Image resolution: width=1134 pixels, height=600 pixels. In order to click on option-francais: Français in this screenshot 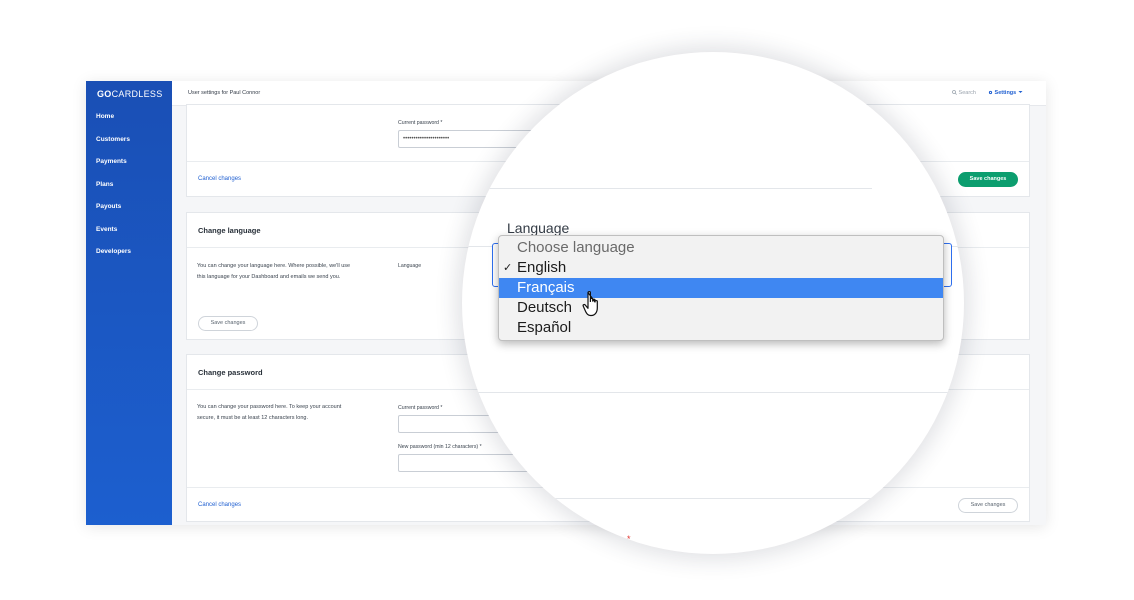, I will do `click(721, 288)`.